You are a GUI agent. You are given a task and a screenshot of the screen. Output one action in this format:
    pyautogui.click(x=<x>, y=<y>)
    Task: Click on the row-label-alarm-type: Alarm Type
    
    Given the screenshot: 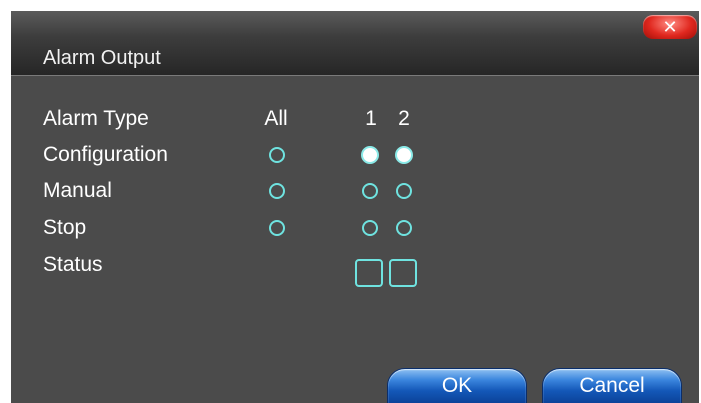 What is the action you would take?
    pyautogui.click(x=96, y=118)
    